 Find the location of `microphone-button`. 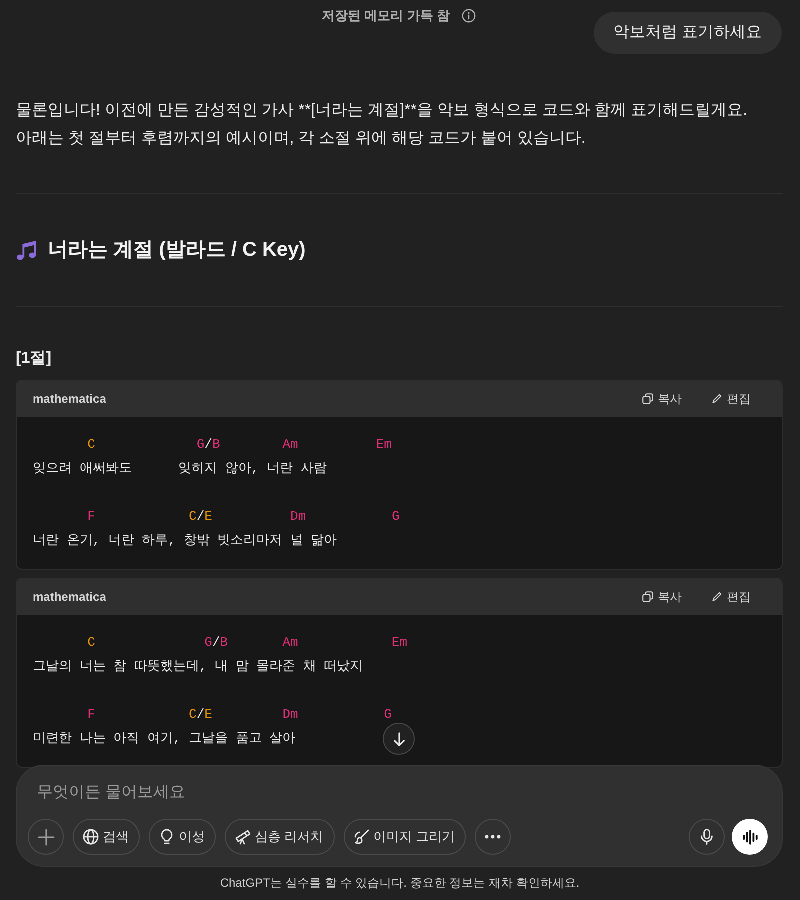

microphone-button is located at coordinates (707, 837).